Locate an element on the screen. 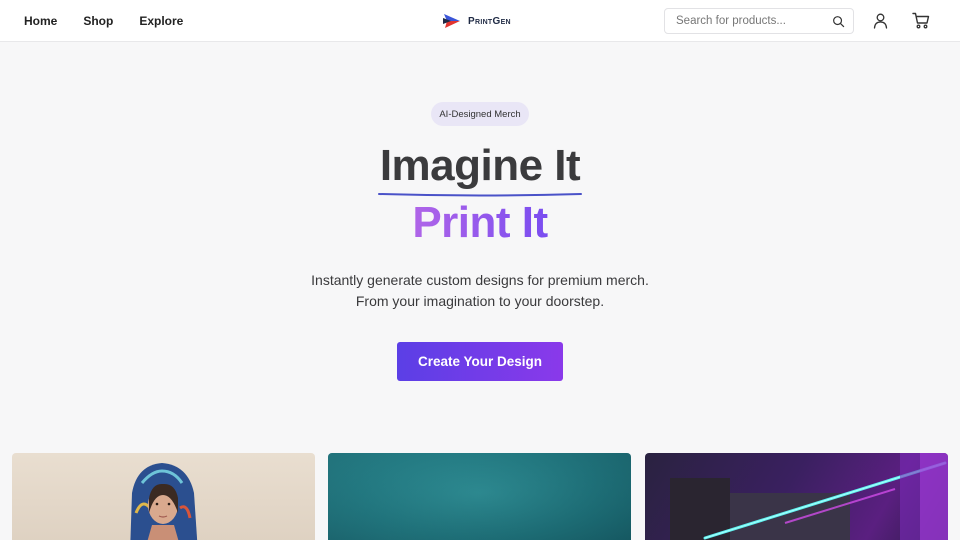 The height and width of the screenshot is (540, 960). search-box is located at coordinates (759, 21).